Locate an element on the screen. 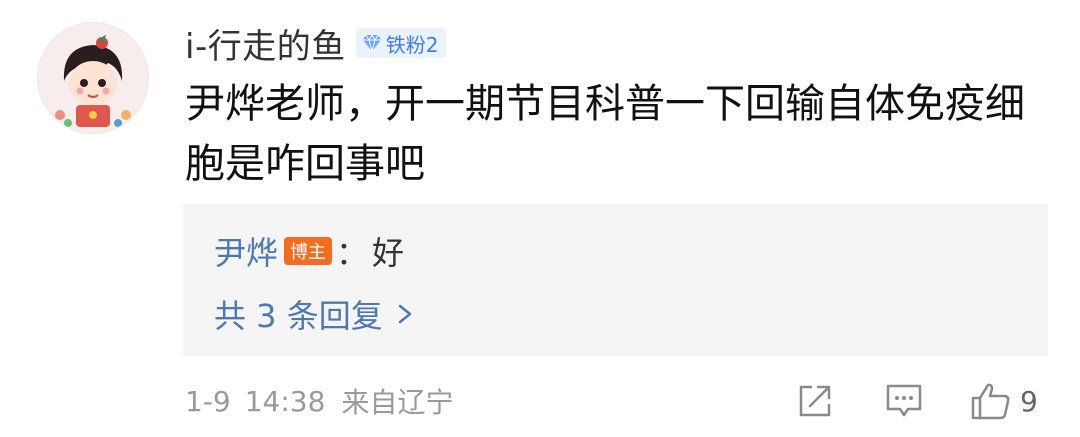 This screenshot has height=437, width=1080. comment-time: 14:38 is located at coordinates (285, 401).